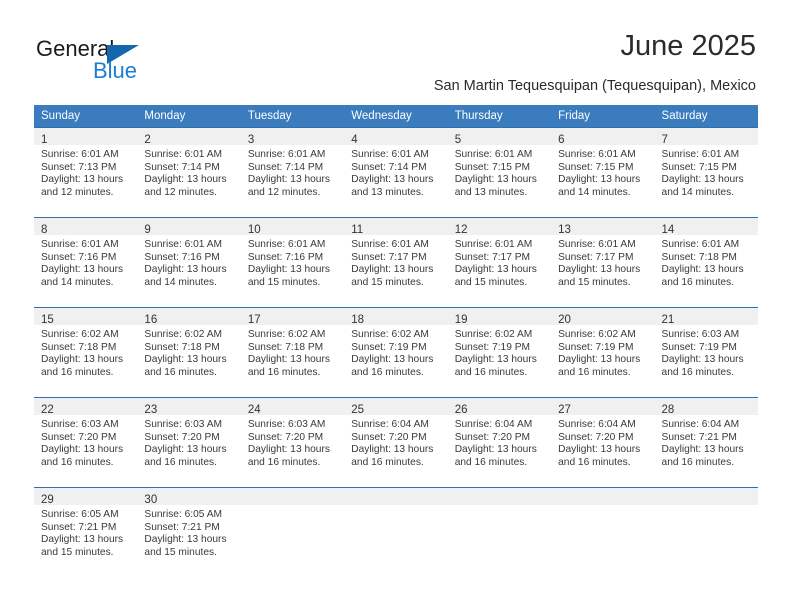 The image size is (792, 612). Describe the element at coordinates (86, 116) in the screenshot. I see `weekday-header-sunday: Sunday` at that location.